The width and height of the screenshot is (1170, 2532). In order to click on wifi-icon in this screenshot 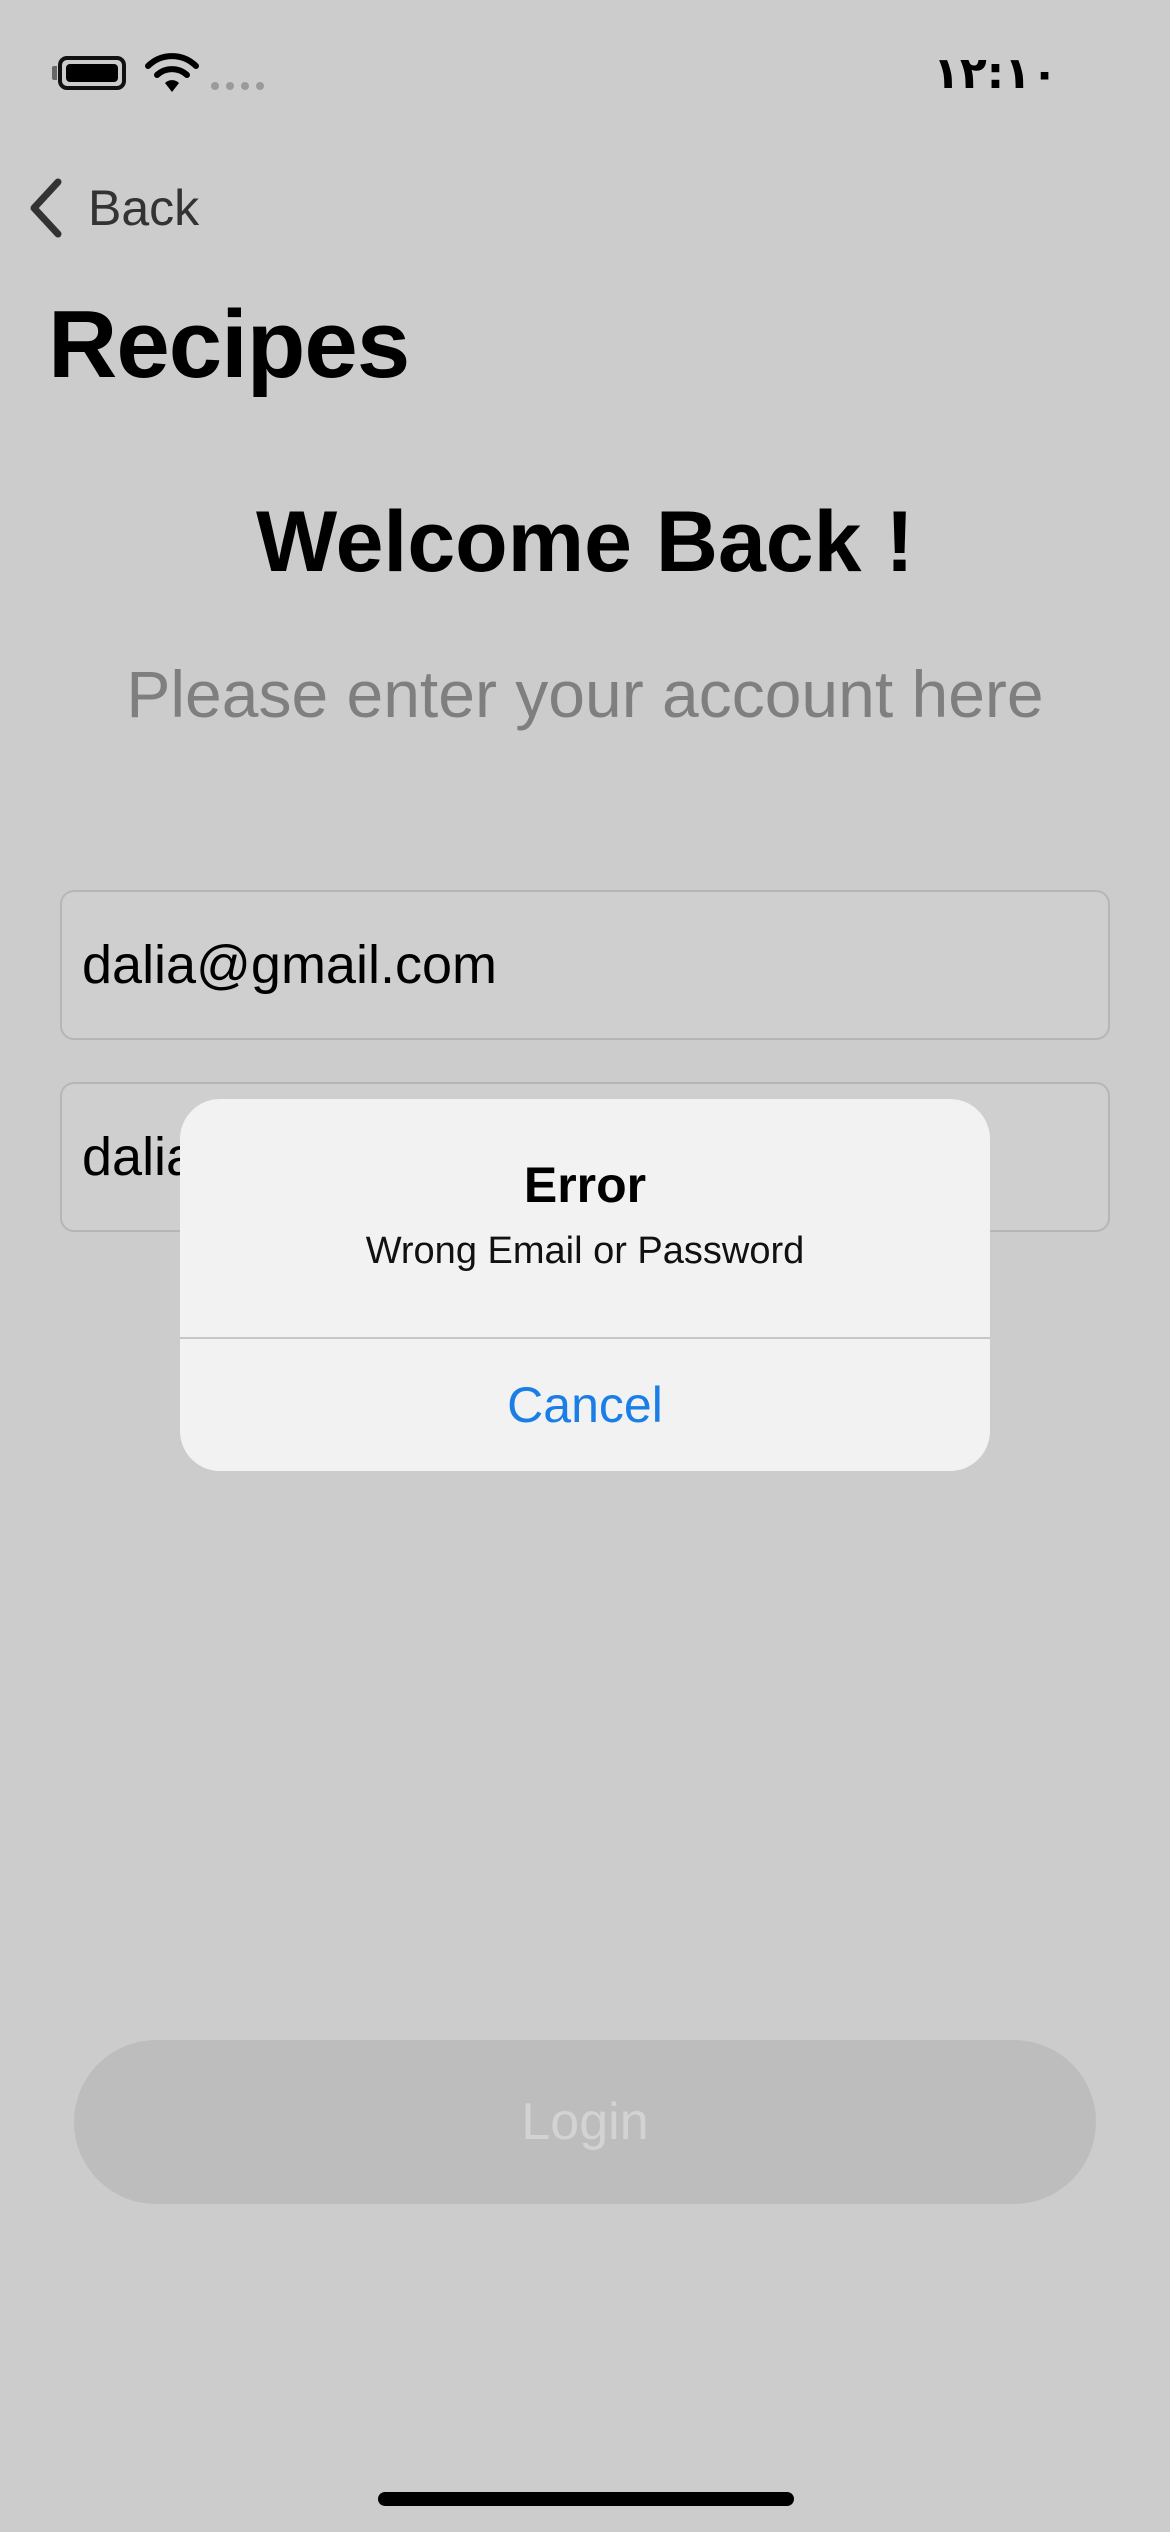, I will do `click(172, 72)`.